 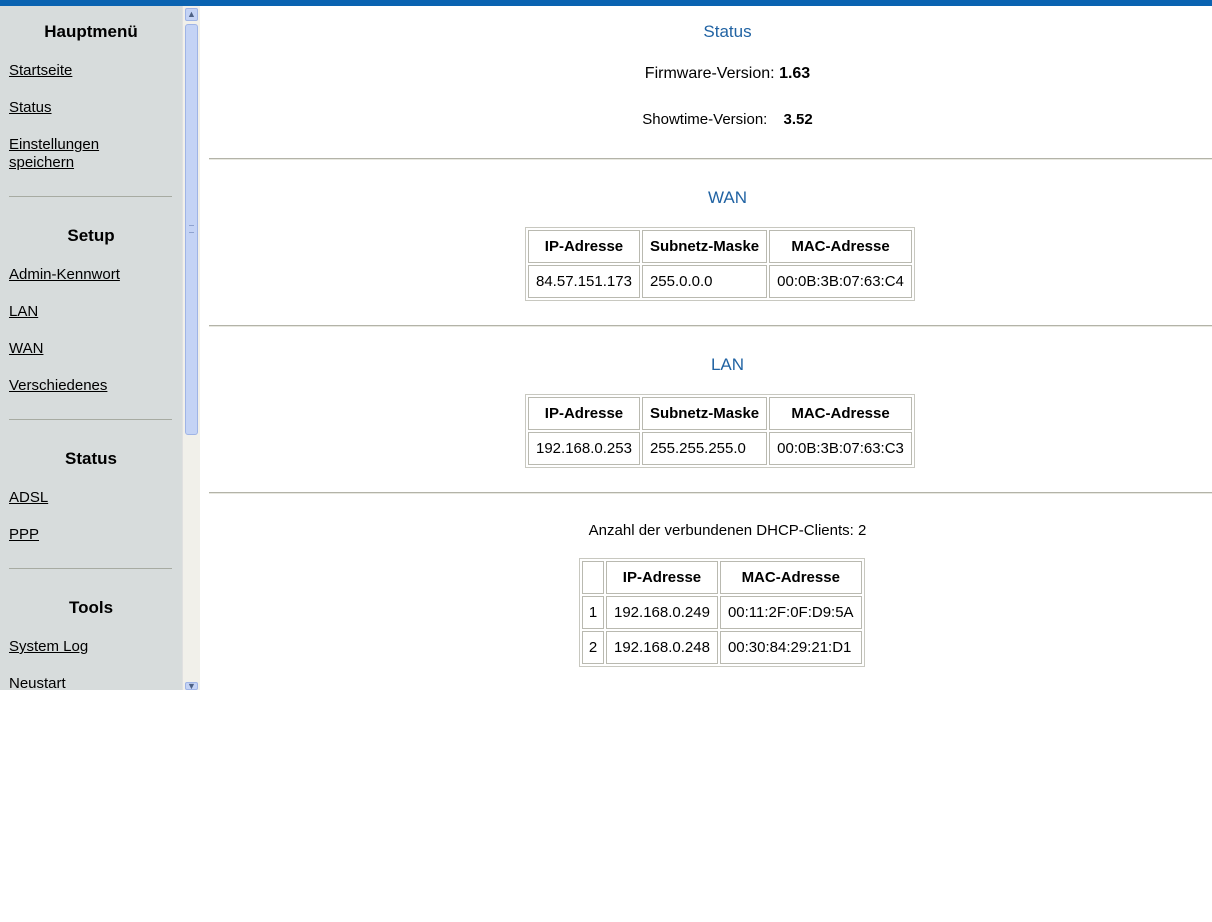 I want to click on dhcp-client-count: Anzahl der verbundenen DHCP-Clients: 2, so click(x=727, y=530).